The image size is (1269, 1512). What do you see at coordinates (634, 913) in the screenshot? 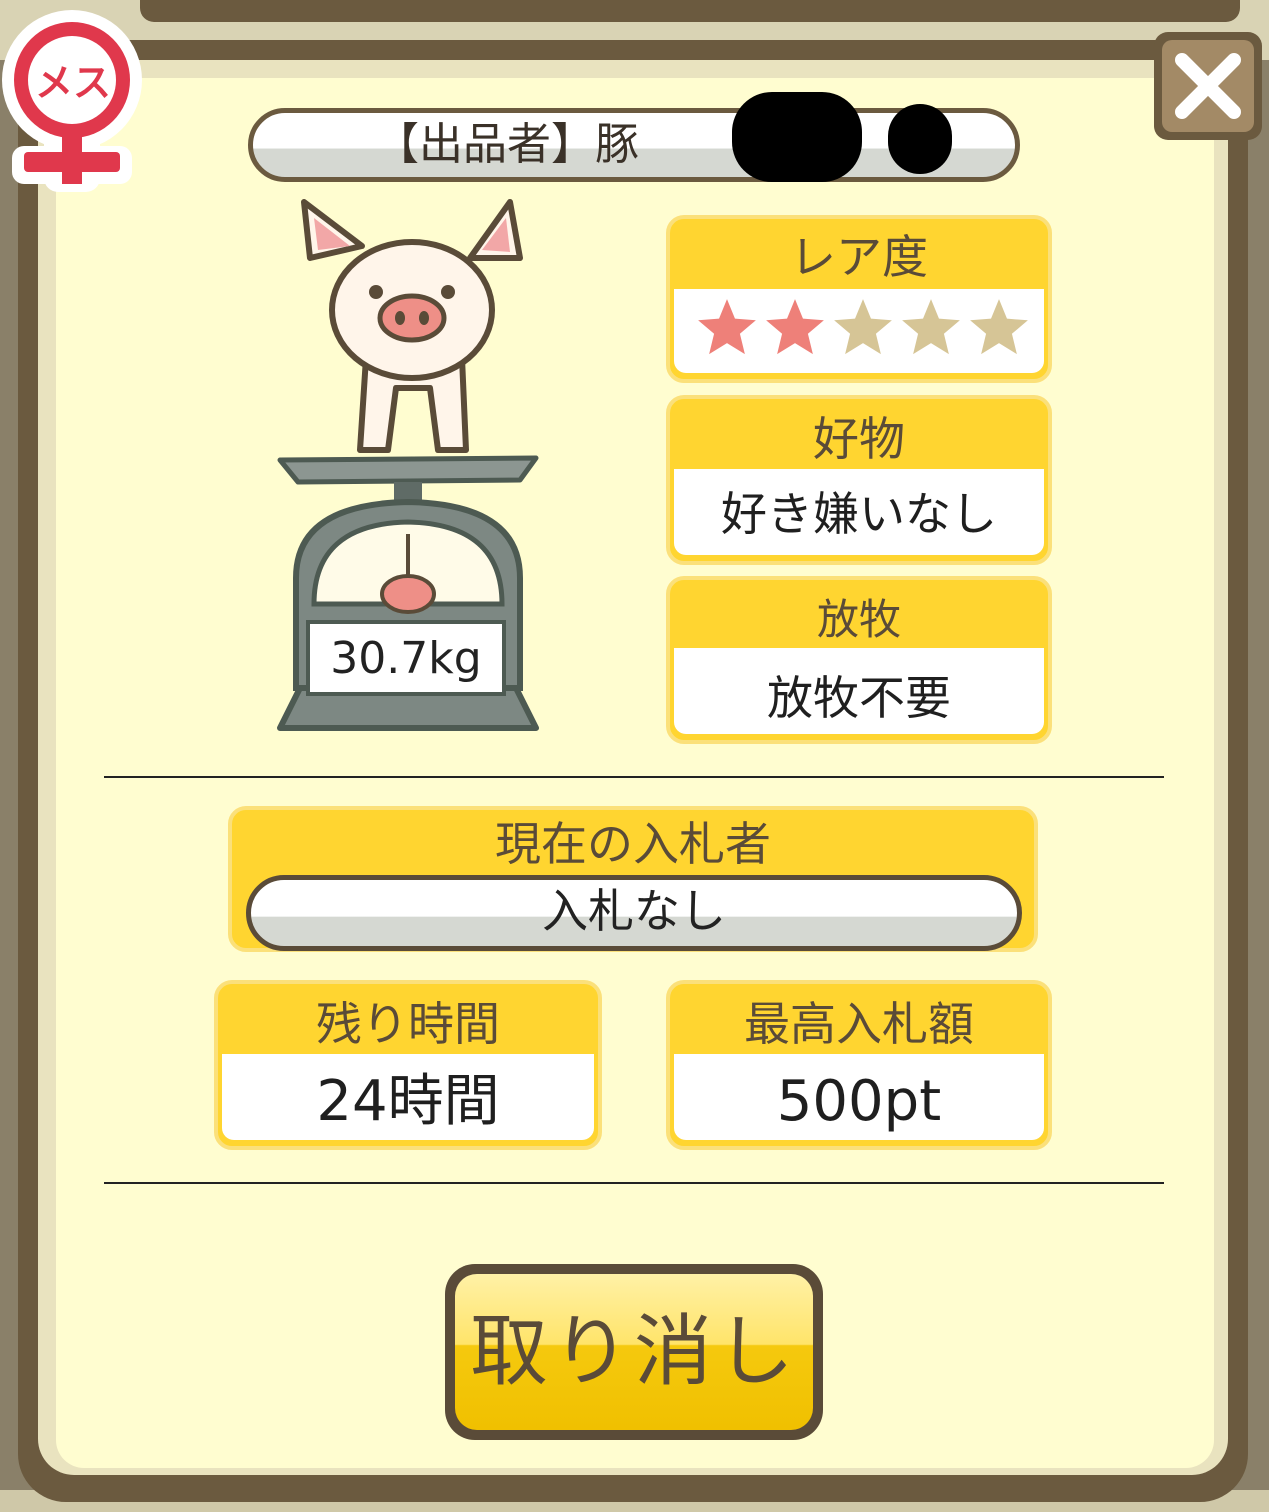
I see `current-bidder-value: 入札なし` at bounding box center [634, 913].